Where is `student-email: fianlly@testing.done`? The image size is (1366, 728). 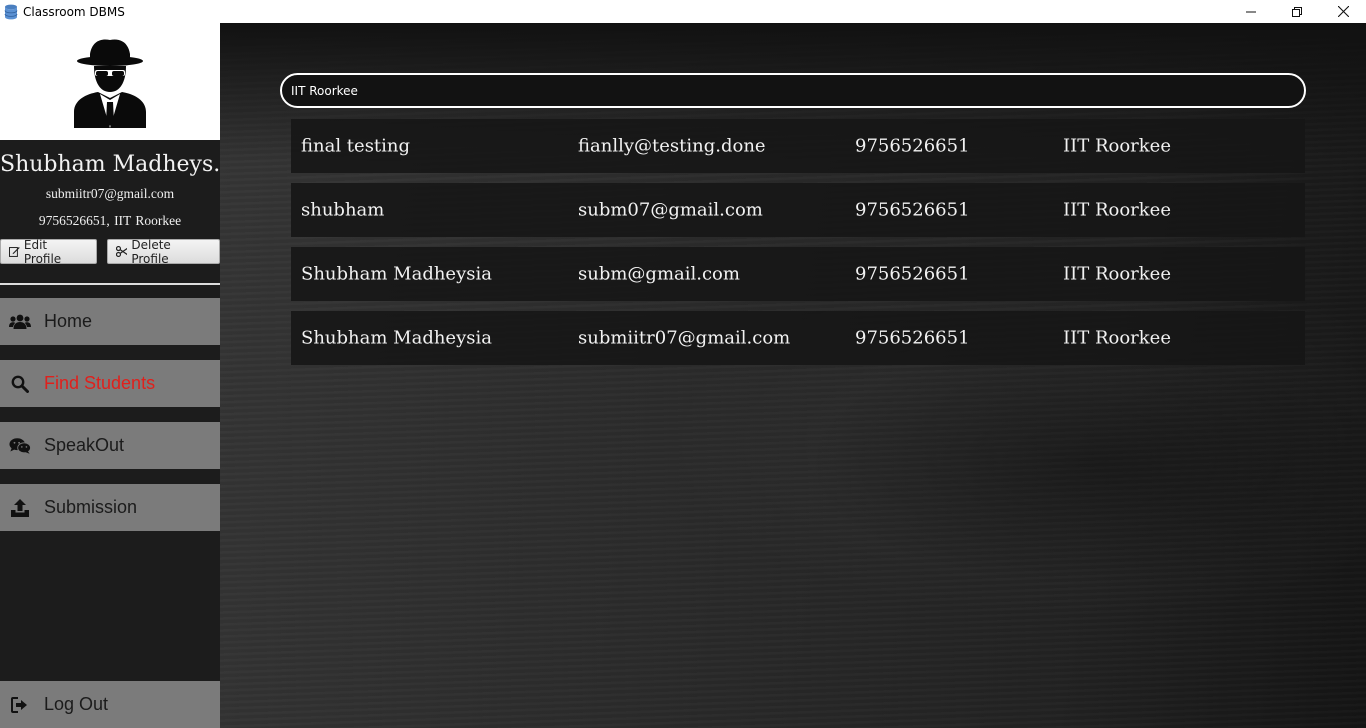
student-email: fianlly@testing.done is located at coordinates (672, 146).